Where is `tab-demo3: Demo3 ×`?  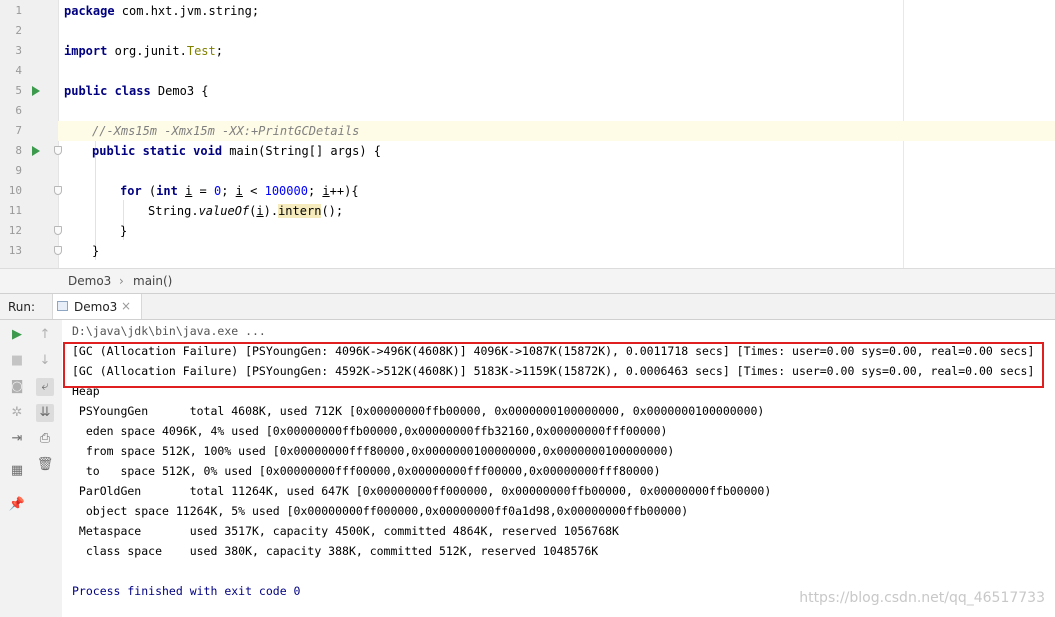
tab-demo3: Demo3 × is located at coordinates (97, 306).